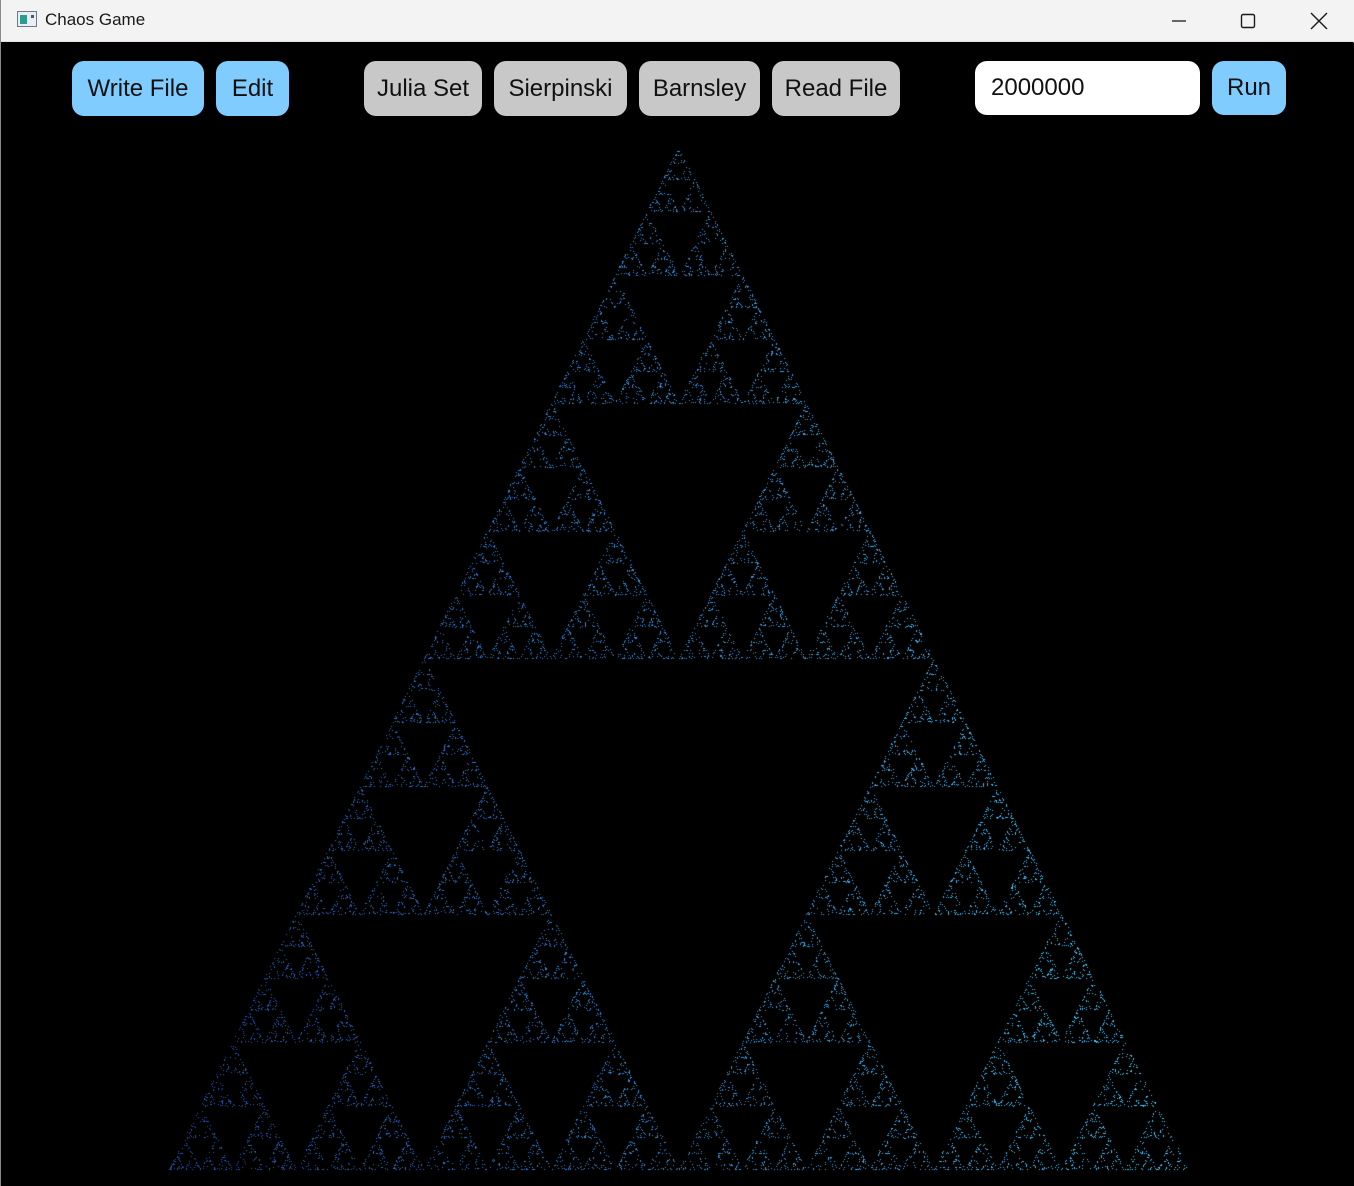 The height and width of the screenshot is (1186, 1354). I want to click on minimize-button, so click(1179, 21).